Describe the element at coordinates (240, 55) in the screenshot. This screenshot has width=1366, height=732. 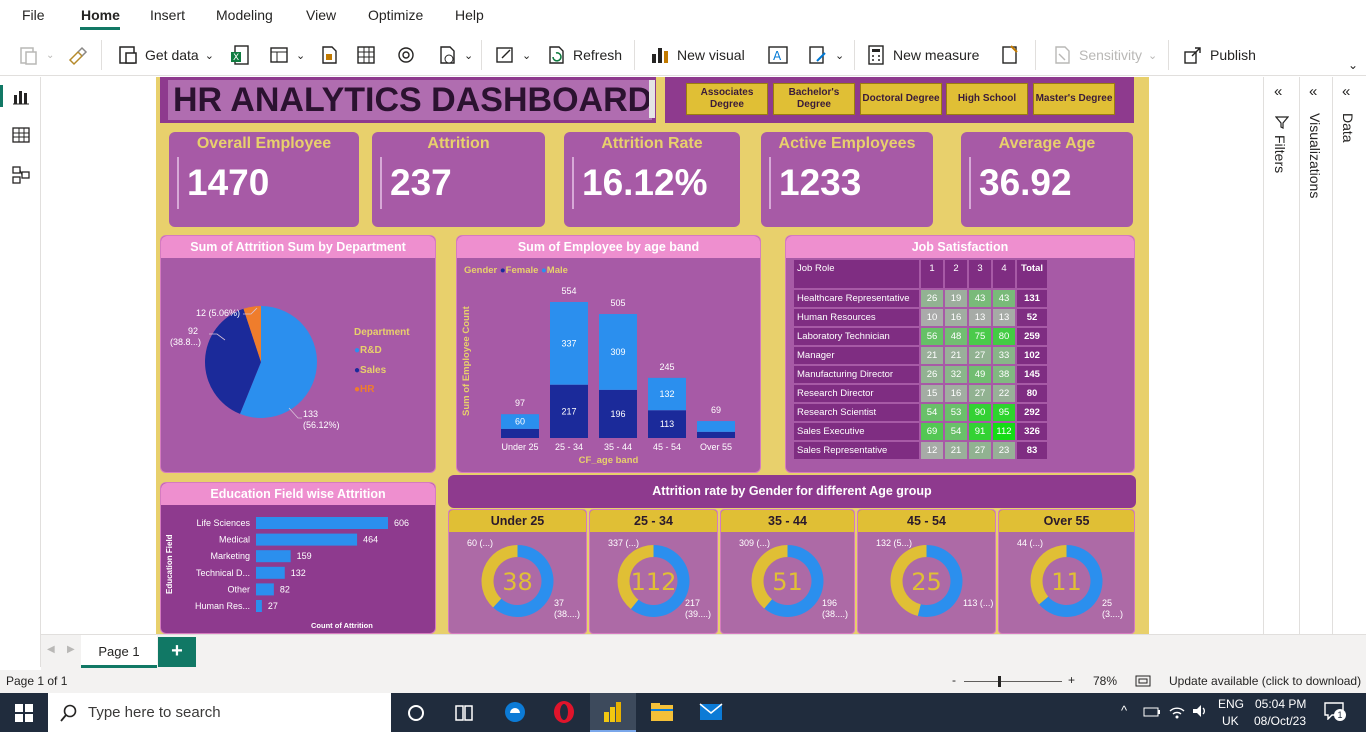
I see `excel-button: X` at that location.